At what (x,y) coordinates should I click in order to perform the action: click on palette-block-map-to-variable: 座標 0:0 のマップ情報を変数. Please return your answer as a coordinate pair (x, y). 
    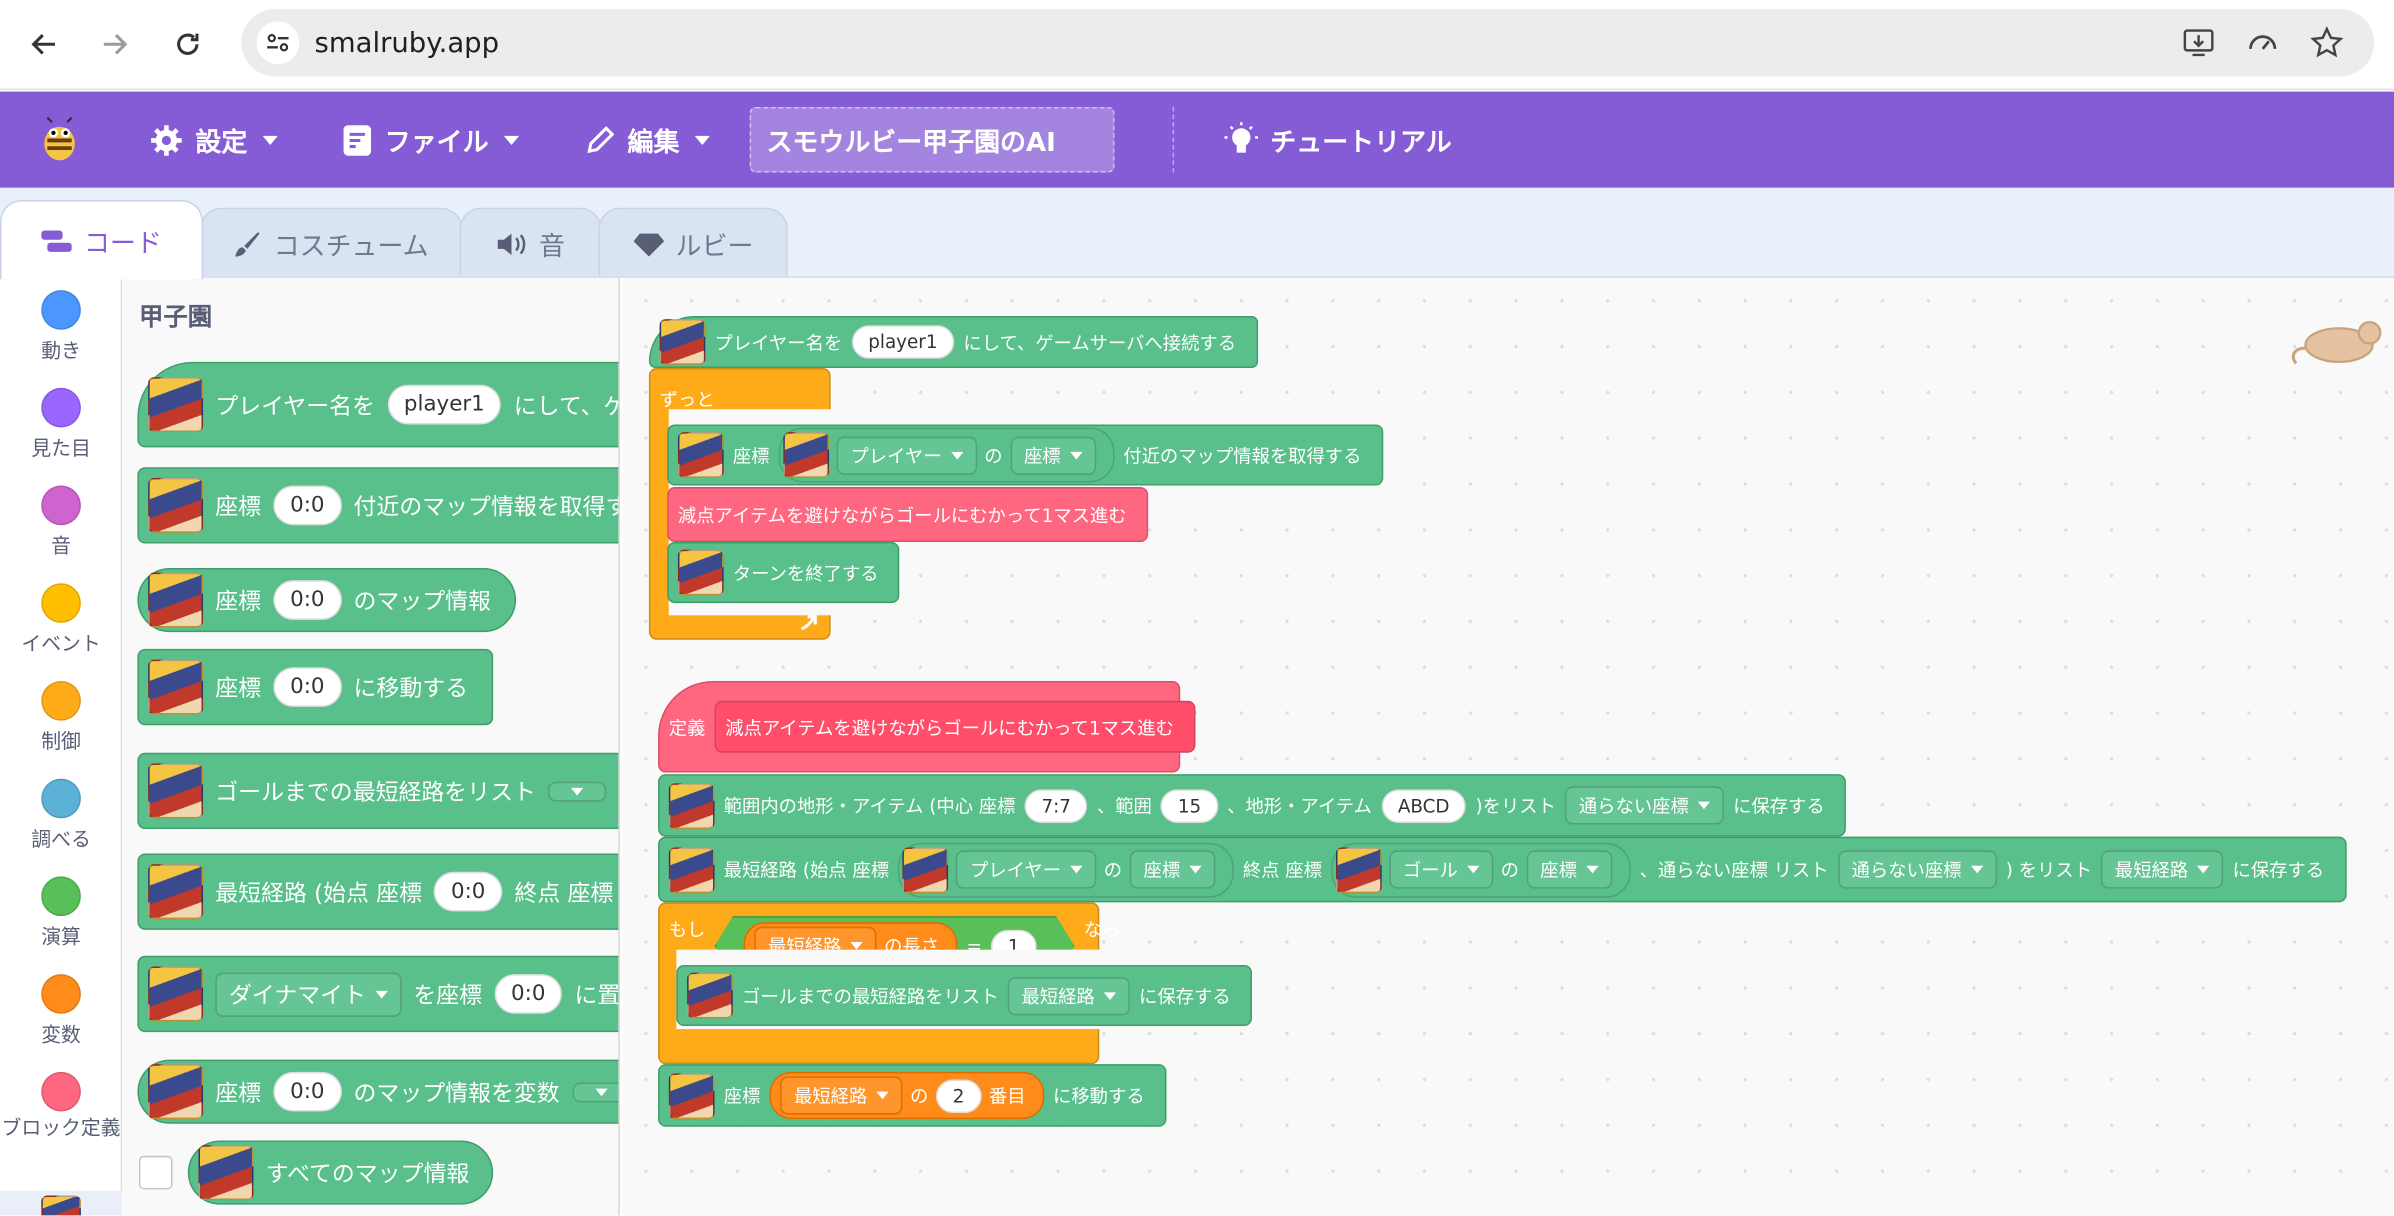
    Looking at the image, I should click on (378, 1091).